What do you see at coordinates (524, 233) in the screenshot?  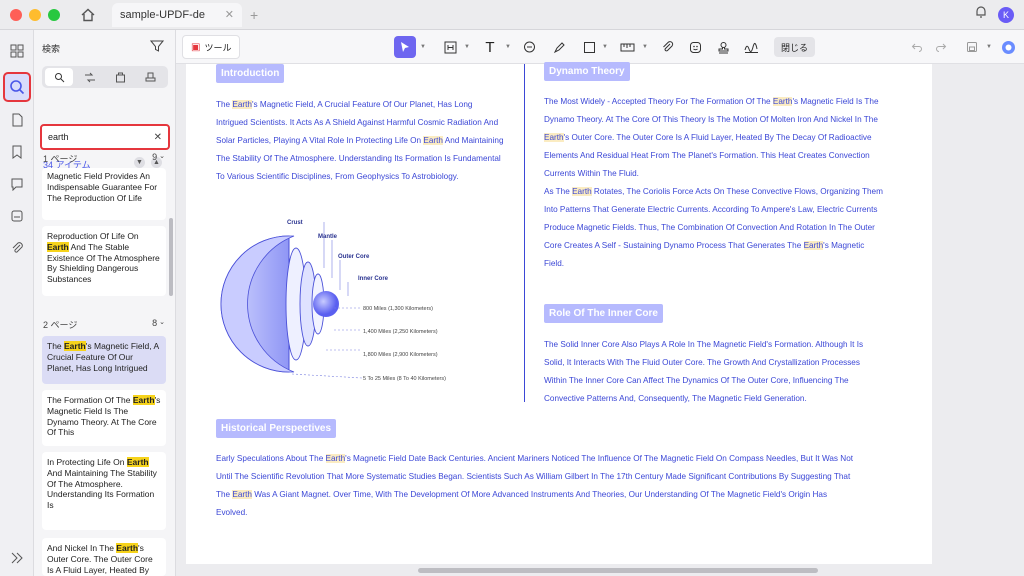 I see `column-divider` at bounding box center [524, 233].